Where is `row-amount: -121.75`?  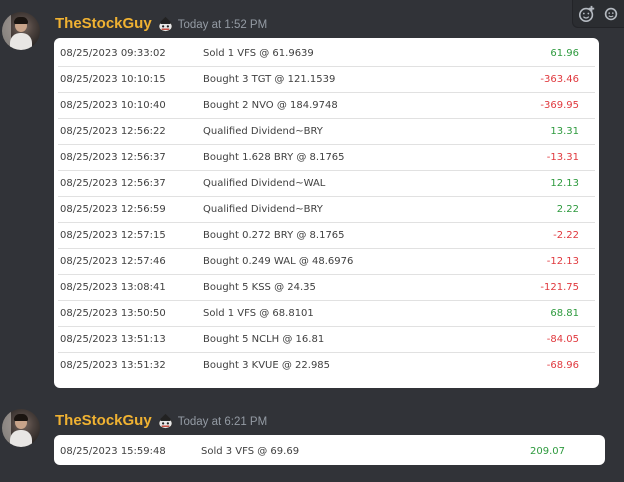 row-amount: -121.75 is located at coordinates (559, 287).